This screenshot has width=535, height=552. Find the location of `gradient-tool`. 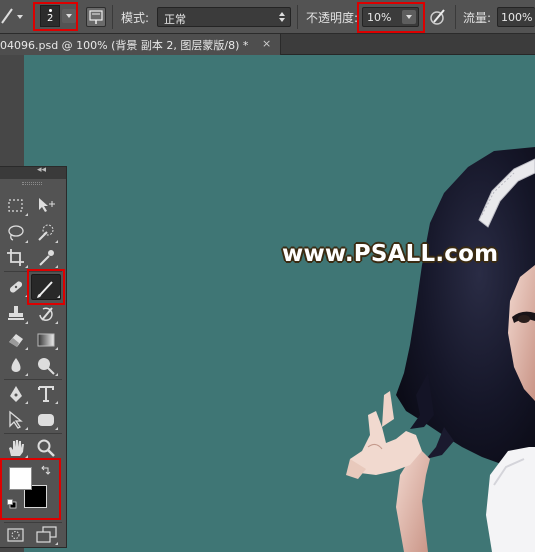

gradient-tool is located at coordinates (46, 340).